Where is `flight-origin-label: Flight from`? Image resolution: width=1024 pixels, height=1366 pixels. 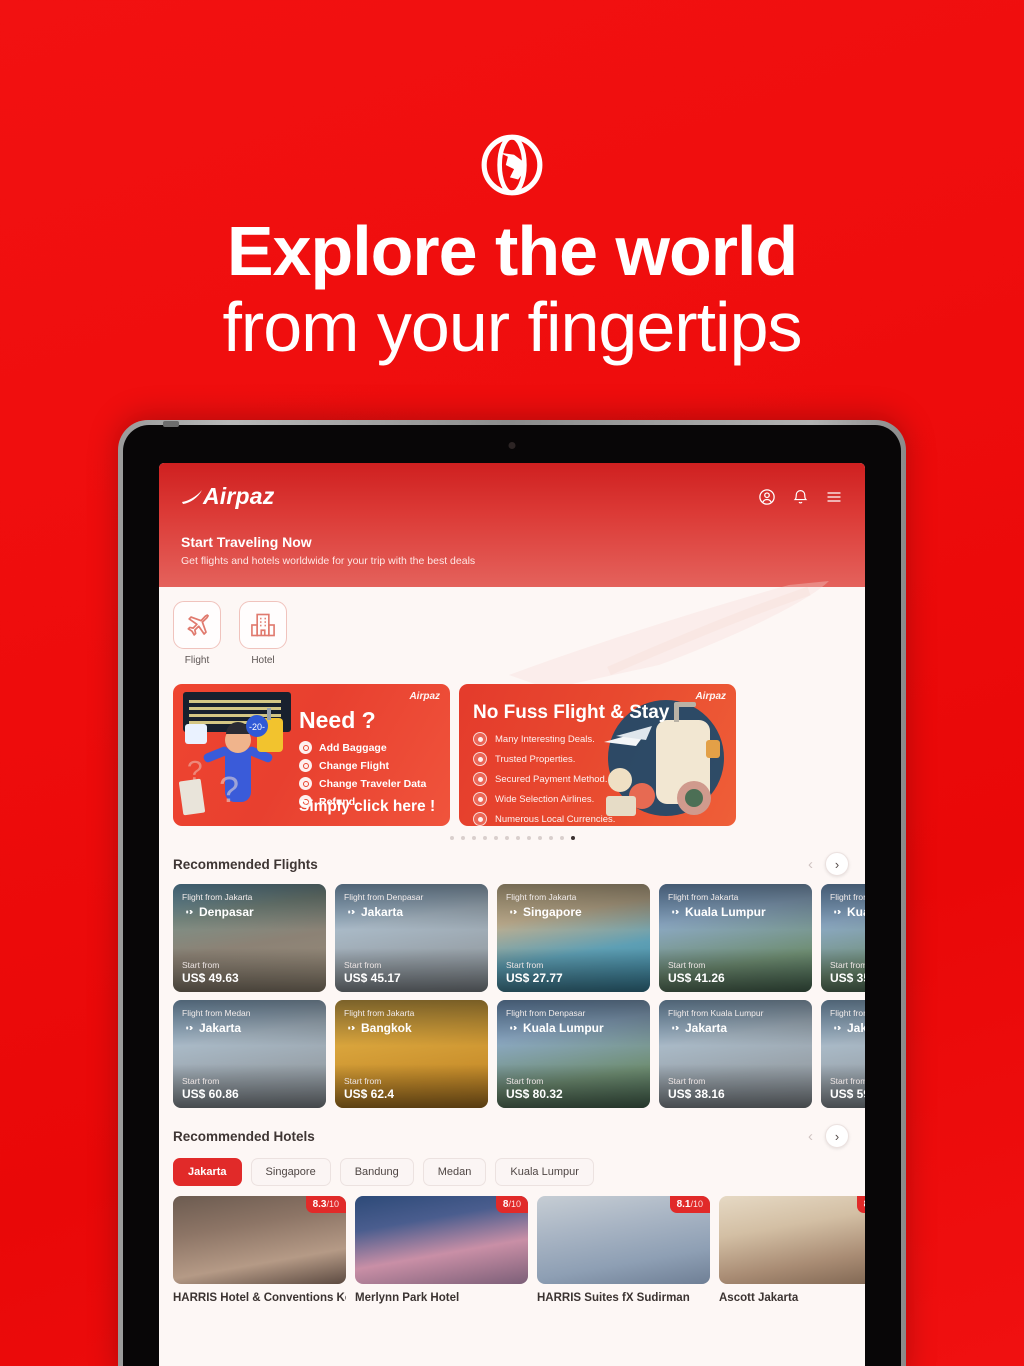 flight-origin-label: Flight from is located at coordinates (847, 897).